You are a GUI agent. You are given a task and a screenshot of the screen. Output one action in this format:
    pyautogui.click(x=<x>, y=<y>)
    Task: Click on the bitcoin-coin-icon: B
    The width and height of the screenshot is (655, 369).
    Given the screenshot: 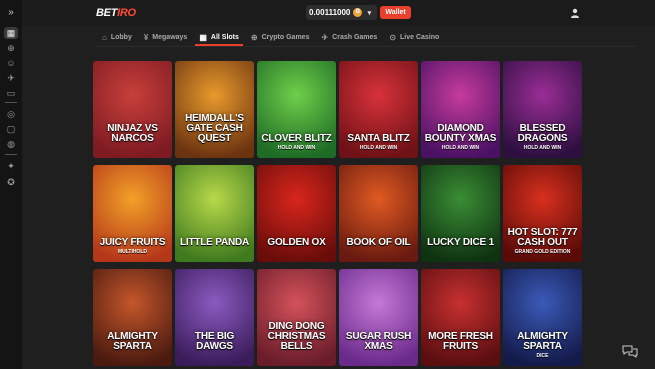 What is the action you would take?
    pyautogui.click(x=358, y=12)
    